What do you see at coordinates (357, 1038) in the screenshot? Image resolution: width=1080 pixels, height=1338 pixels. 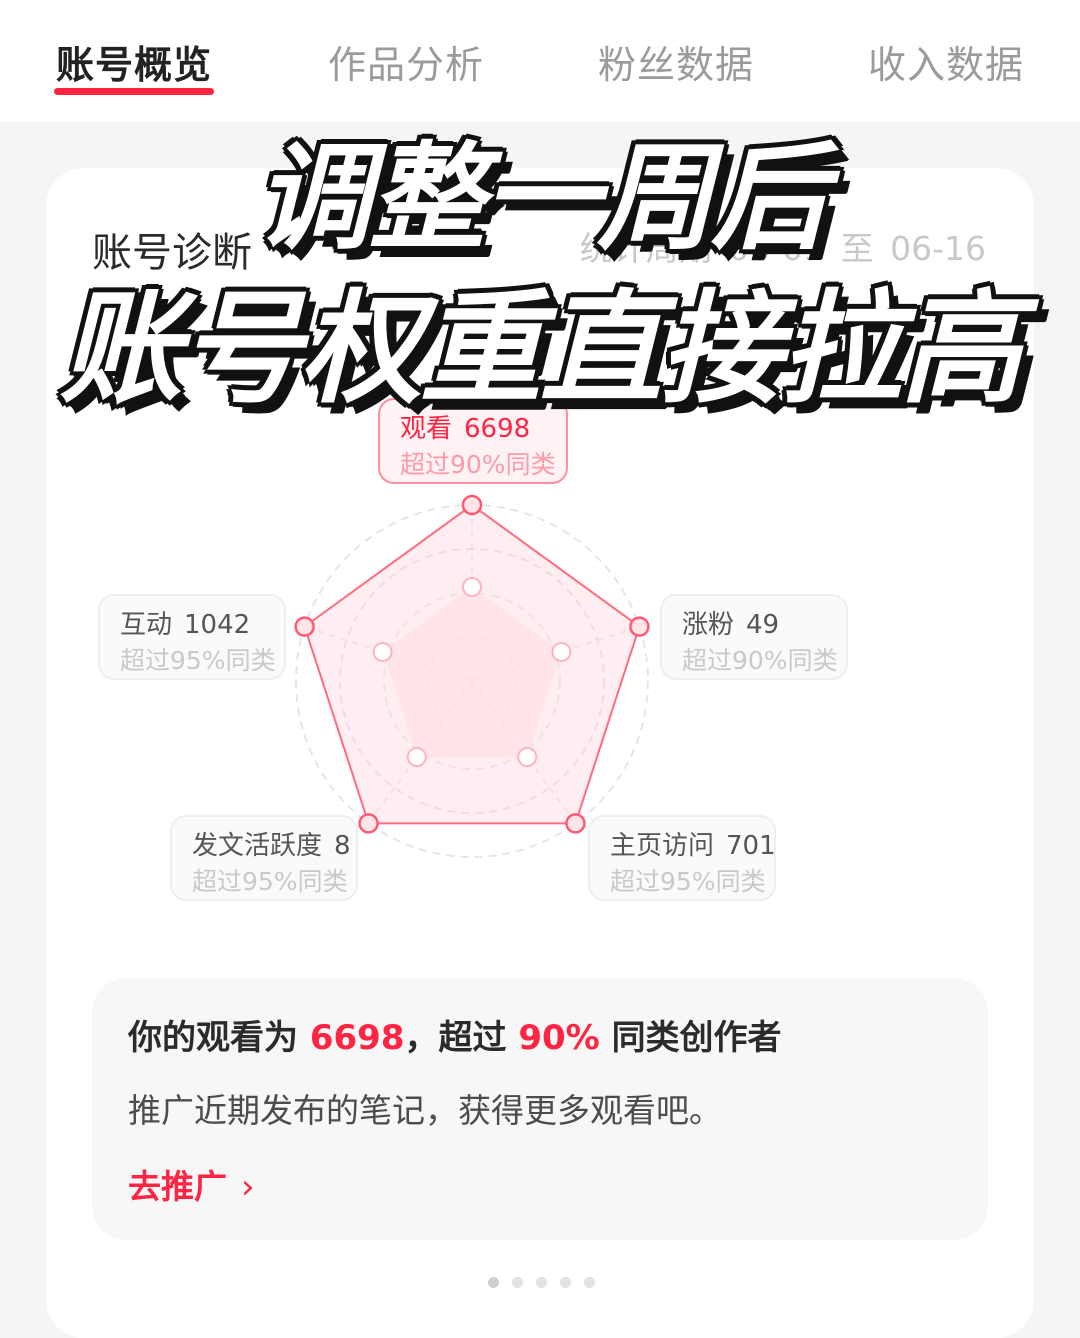 I see `tip-value: 6698` at bounding box center [357, 1038].